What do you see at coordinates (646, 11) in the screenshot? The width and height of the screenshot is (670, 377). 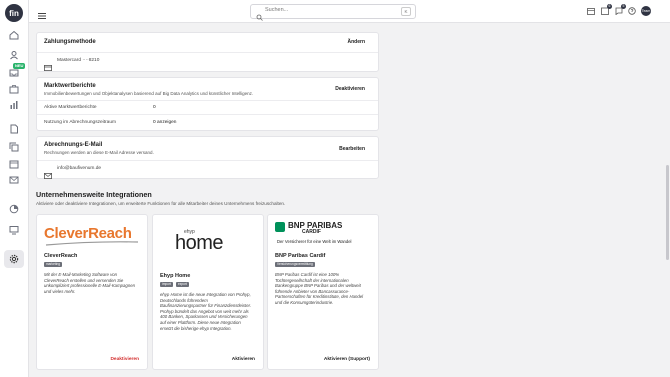 I see `avatar: Team` at bounding box center [646, 11].